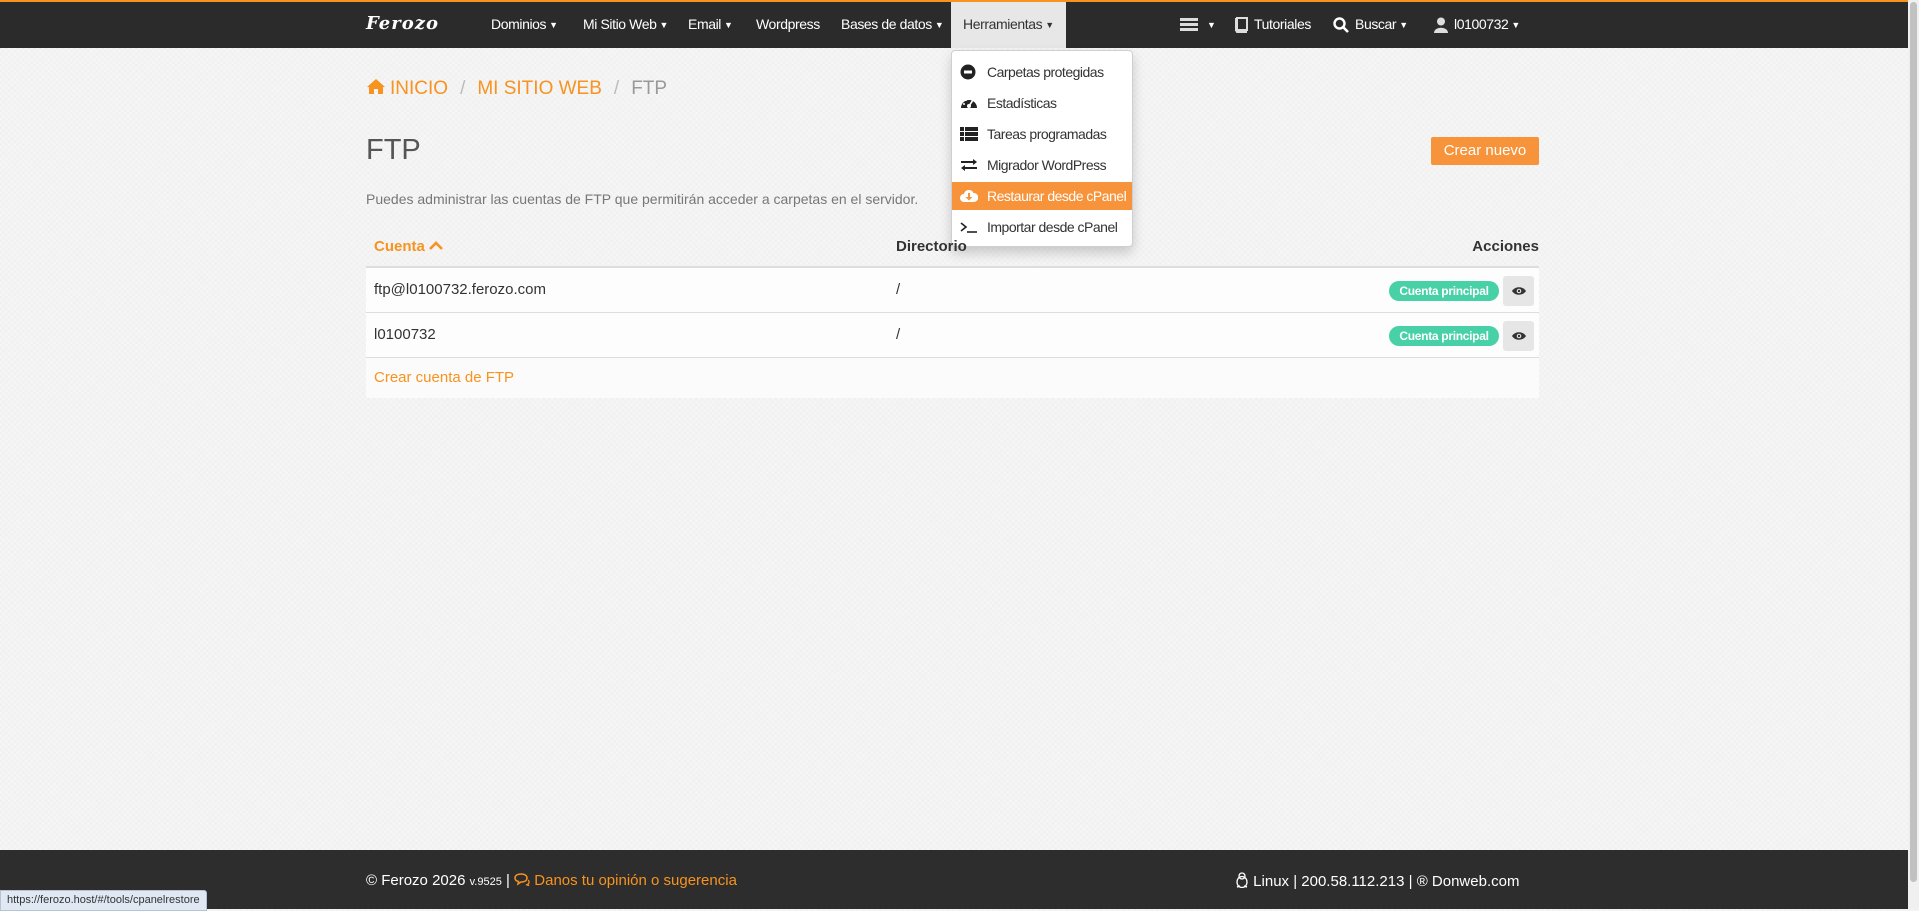 Image resolution: width=1919 pixels, height=911 pixels. I want to click on menu-item-carpetas-protegidas: Carpetas protegidas, so click(1042, 72).